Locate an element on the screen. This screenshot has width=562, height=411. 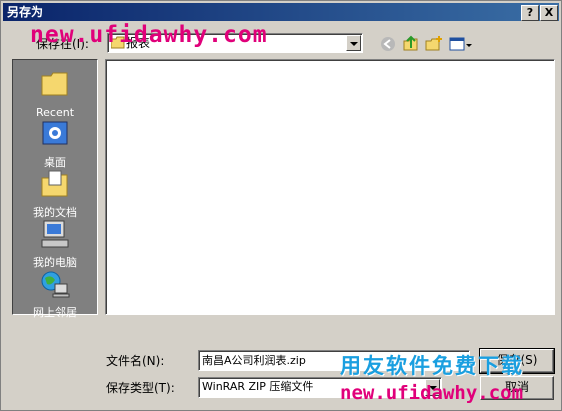
back-icon is located at coordinates (388, 44).